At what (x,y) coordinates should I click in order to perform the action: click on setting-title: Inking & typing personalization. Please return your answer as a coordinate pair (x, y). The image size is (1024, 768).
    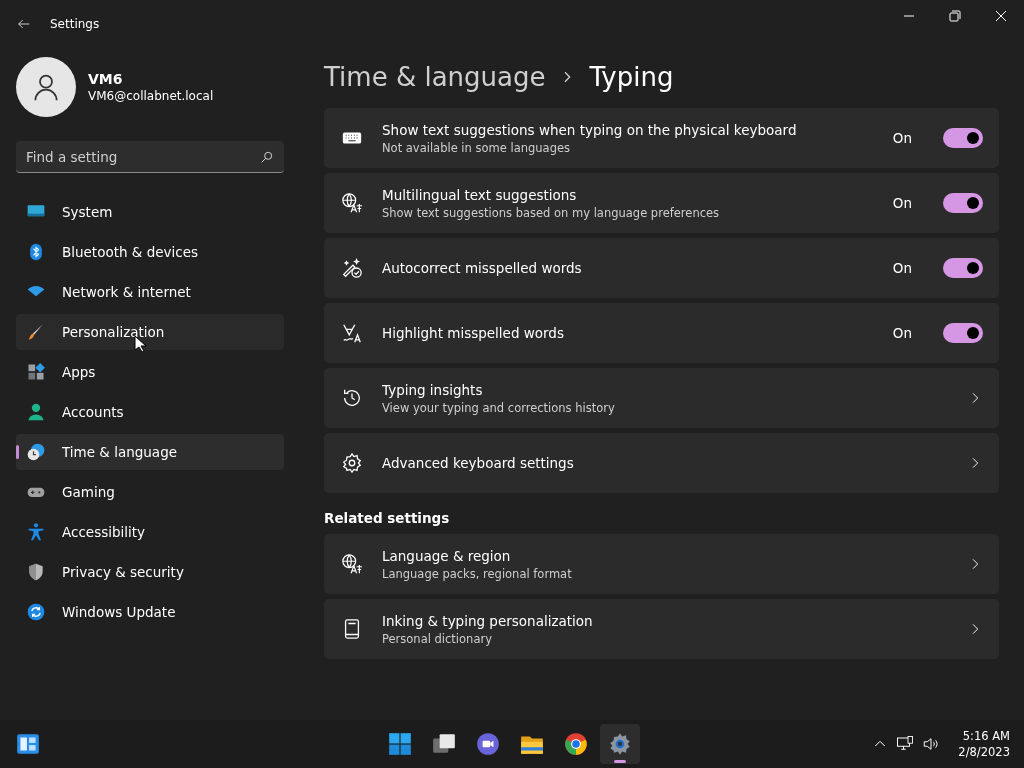
    Looking at the image, I should click on (488, 620).